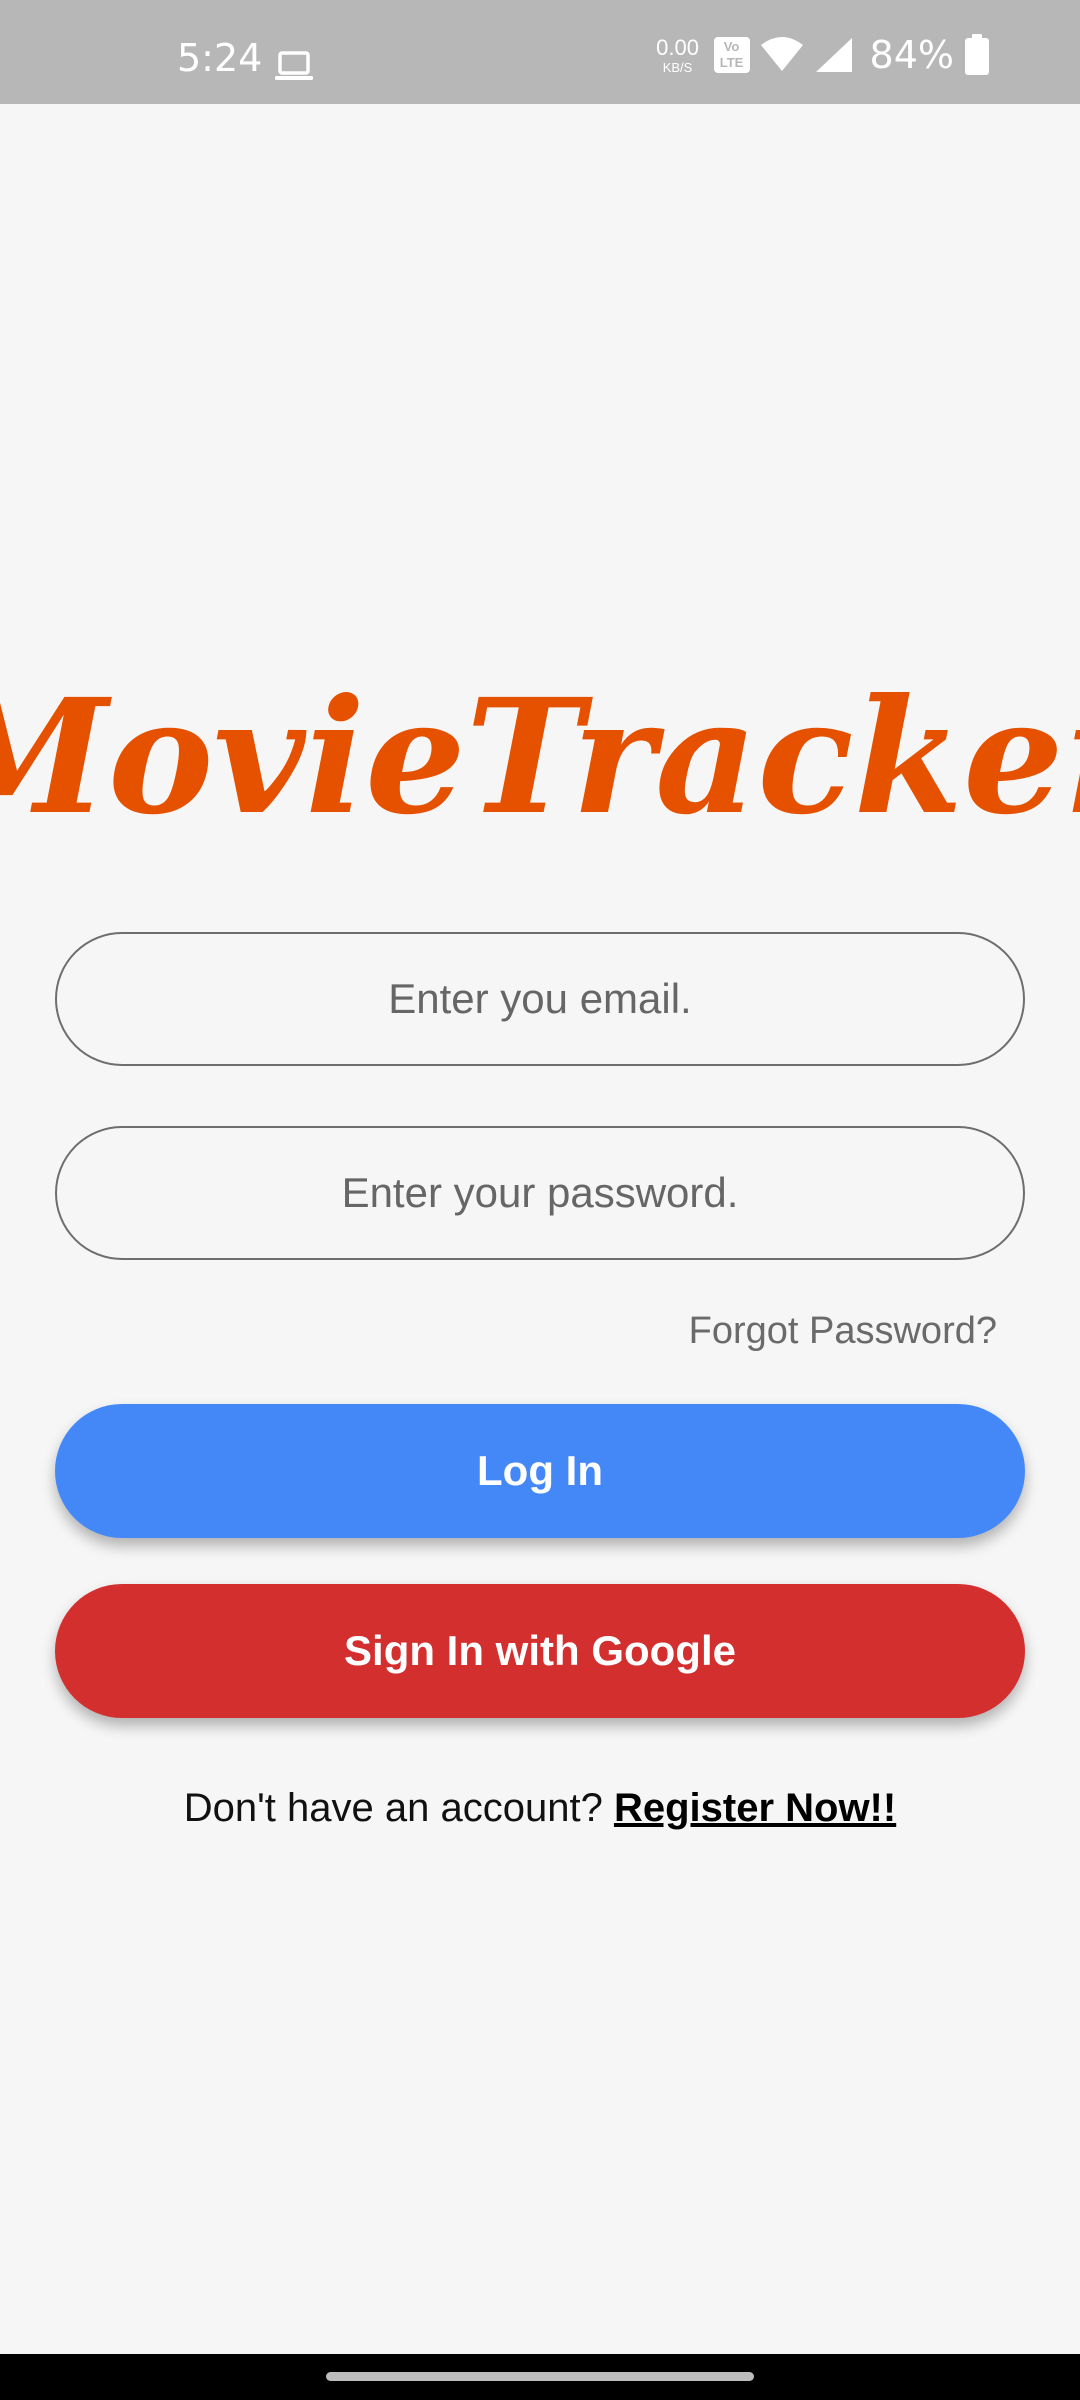 The height and width of the screenshot is (2400, 1080). Describe the element at coordinates (755, 1808) in the screenshot. I see `register-now-link: Register Now!!` at that location.